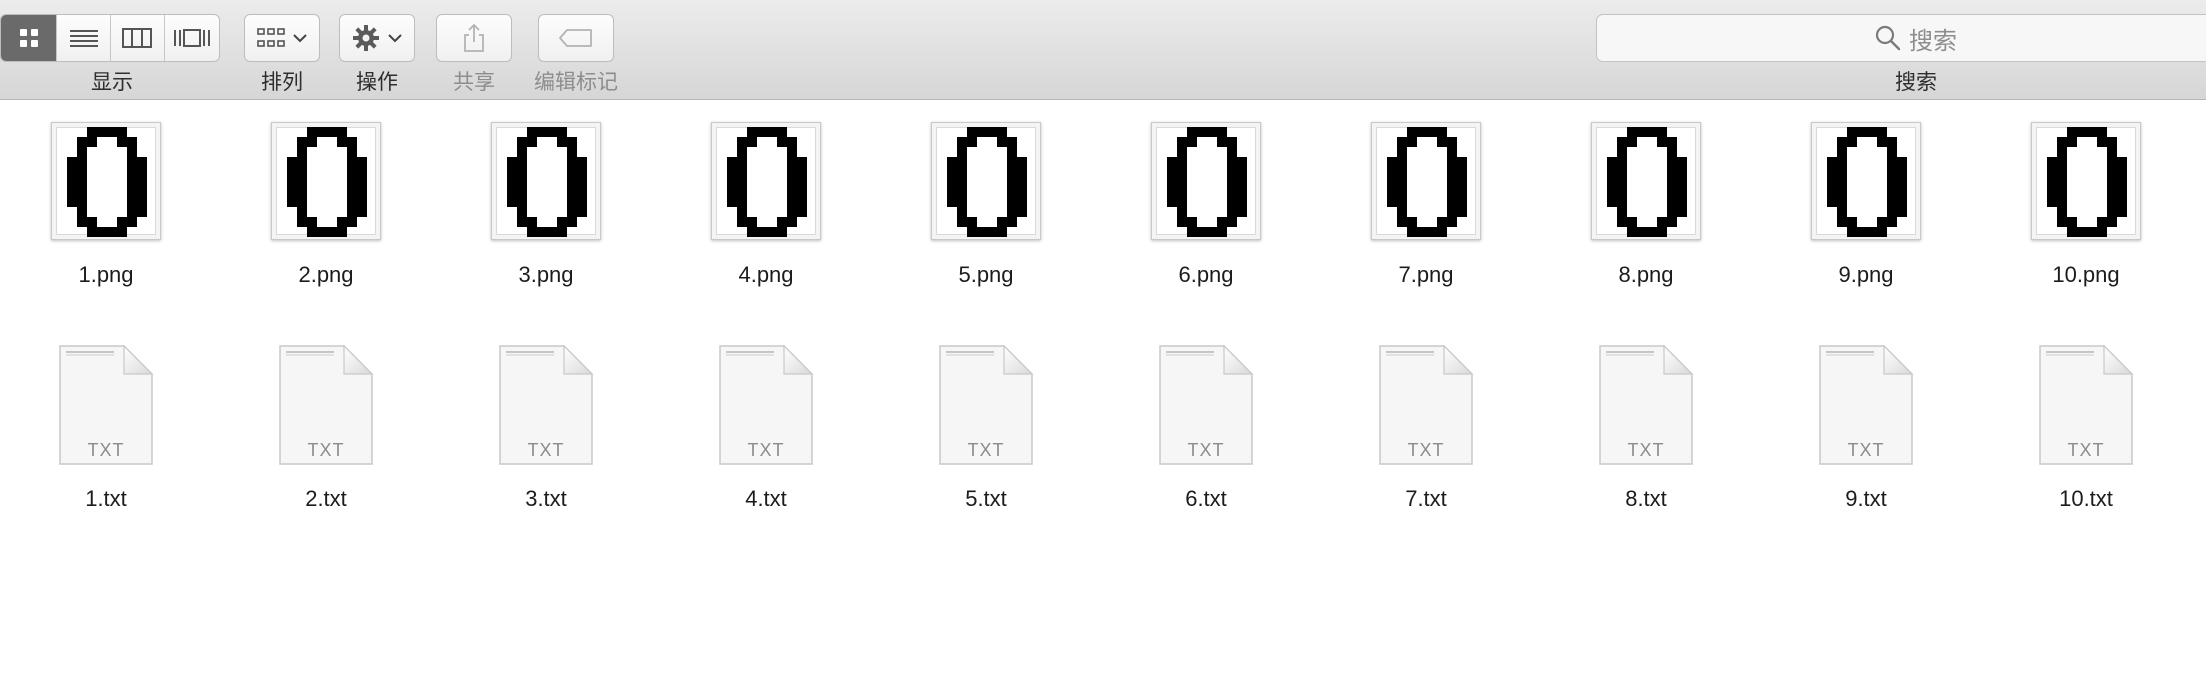 This screenshot has height=696, width=2206. I want to click on file-item-png: 4.png, so click(766, 210).